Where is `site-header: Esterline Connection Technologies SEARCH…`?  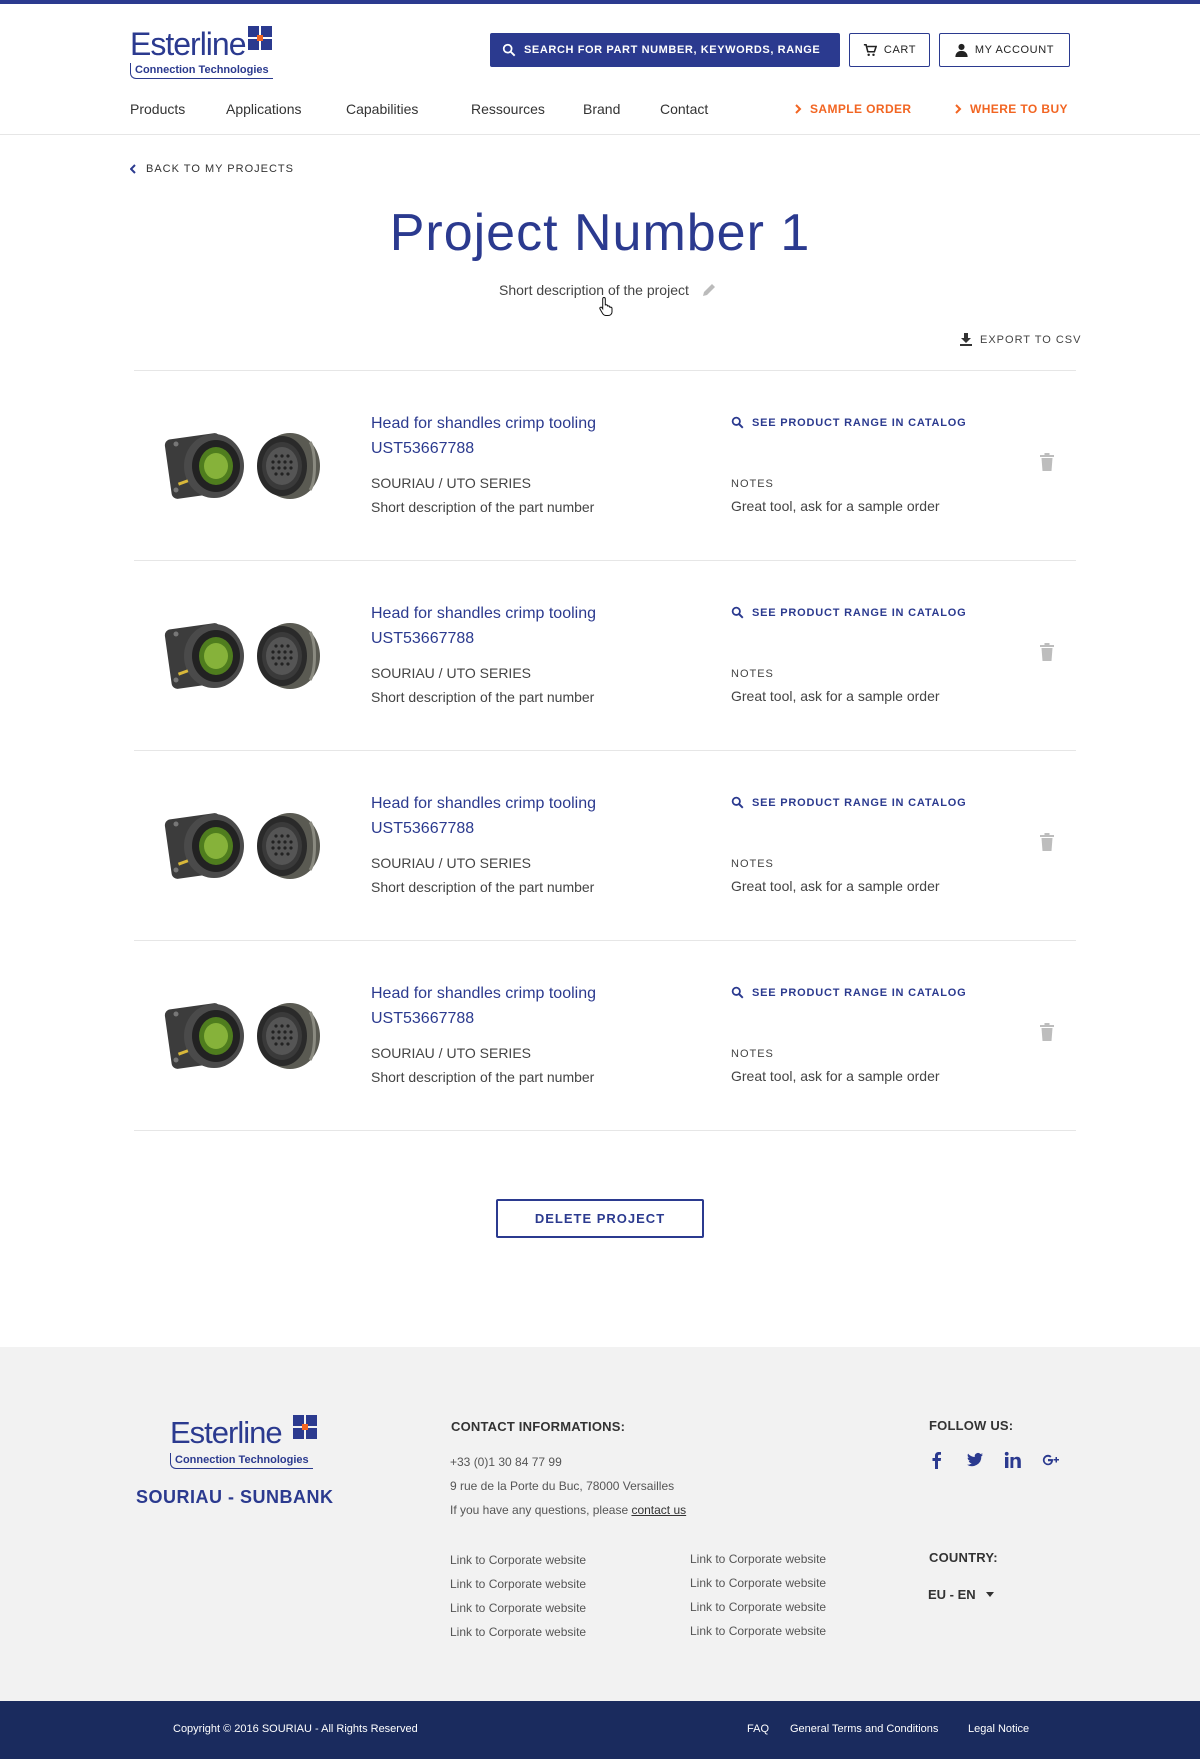
site-header: Esterline Connection Technologies SEARCH… is located at coordinates (600, 69).